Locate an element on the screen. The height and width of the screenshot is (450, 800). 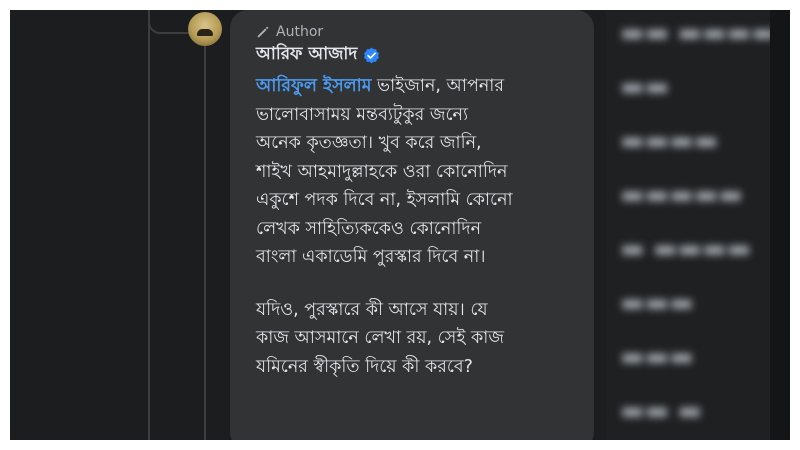
comment-line-8: যদিও, পুরস্কারে কী আসে যায়। যে is located at coordinates (372, 309).